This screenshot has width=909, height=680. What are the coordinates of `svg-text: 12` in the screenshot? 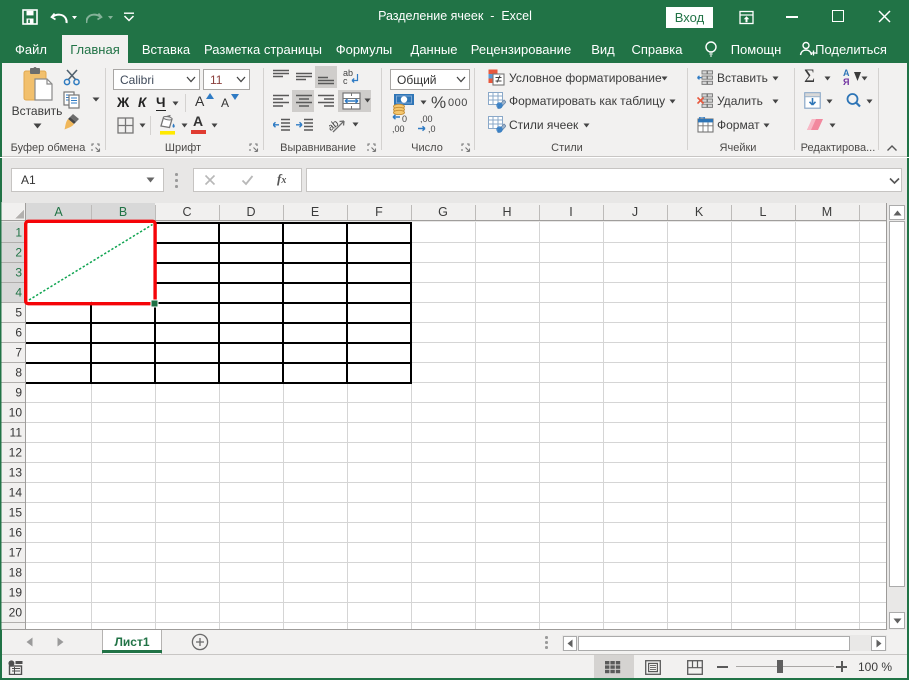 It's located at (16, 453).